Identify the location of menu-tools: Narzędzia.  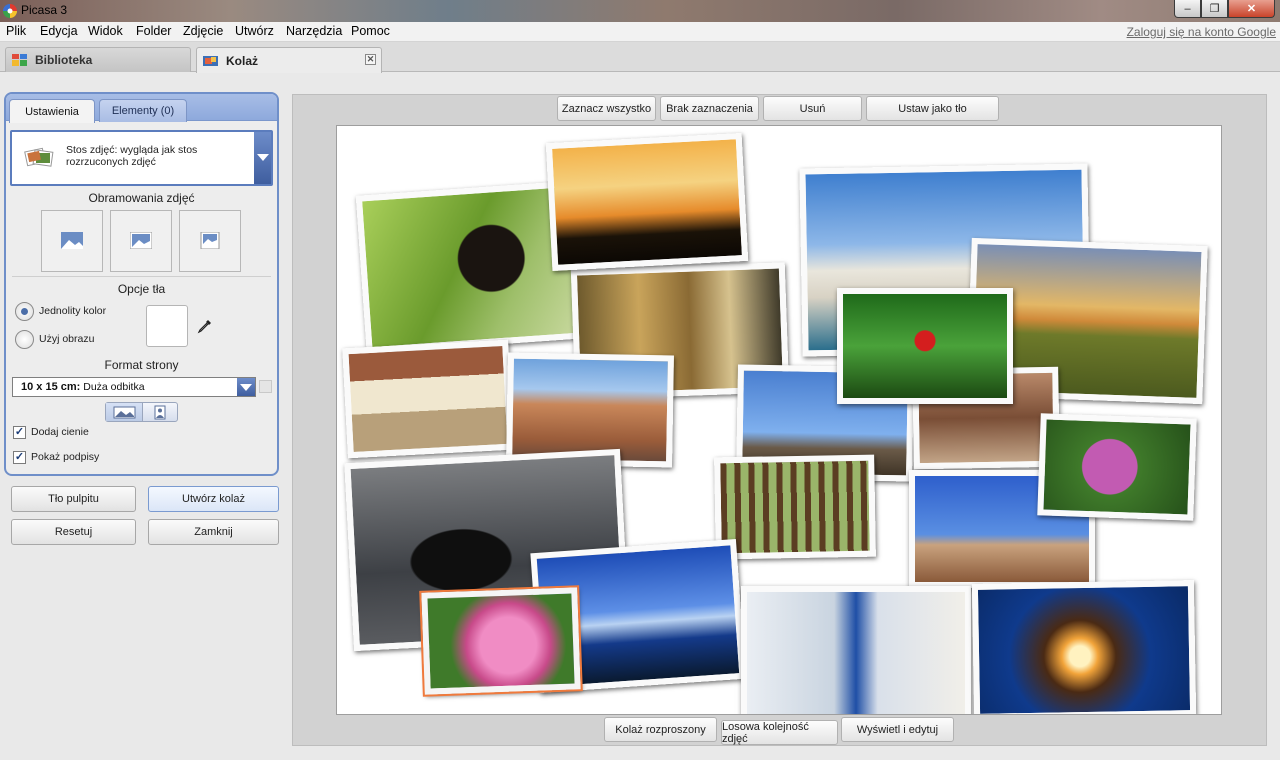
(314, 31).